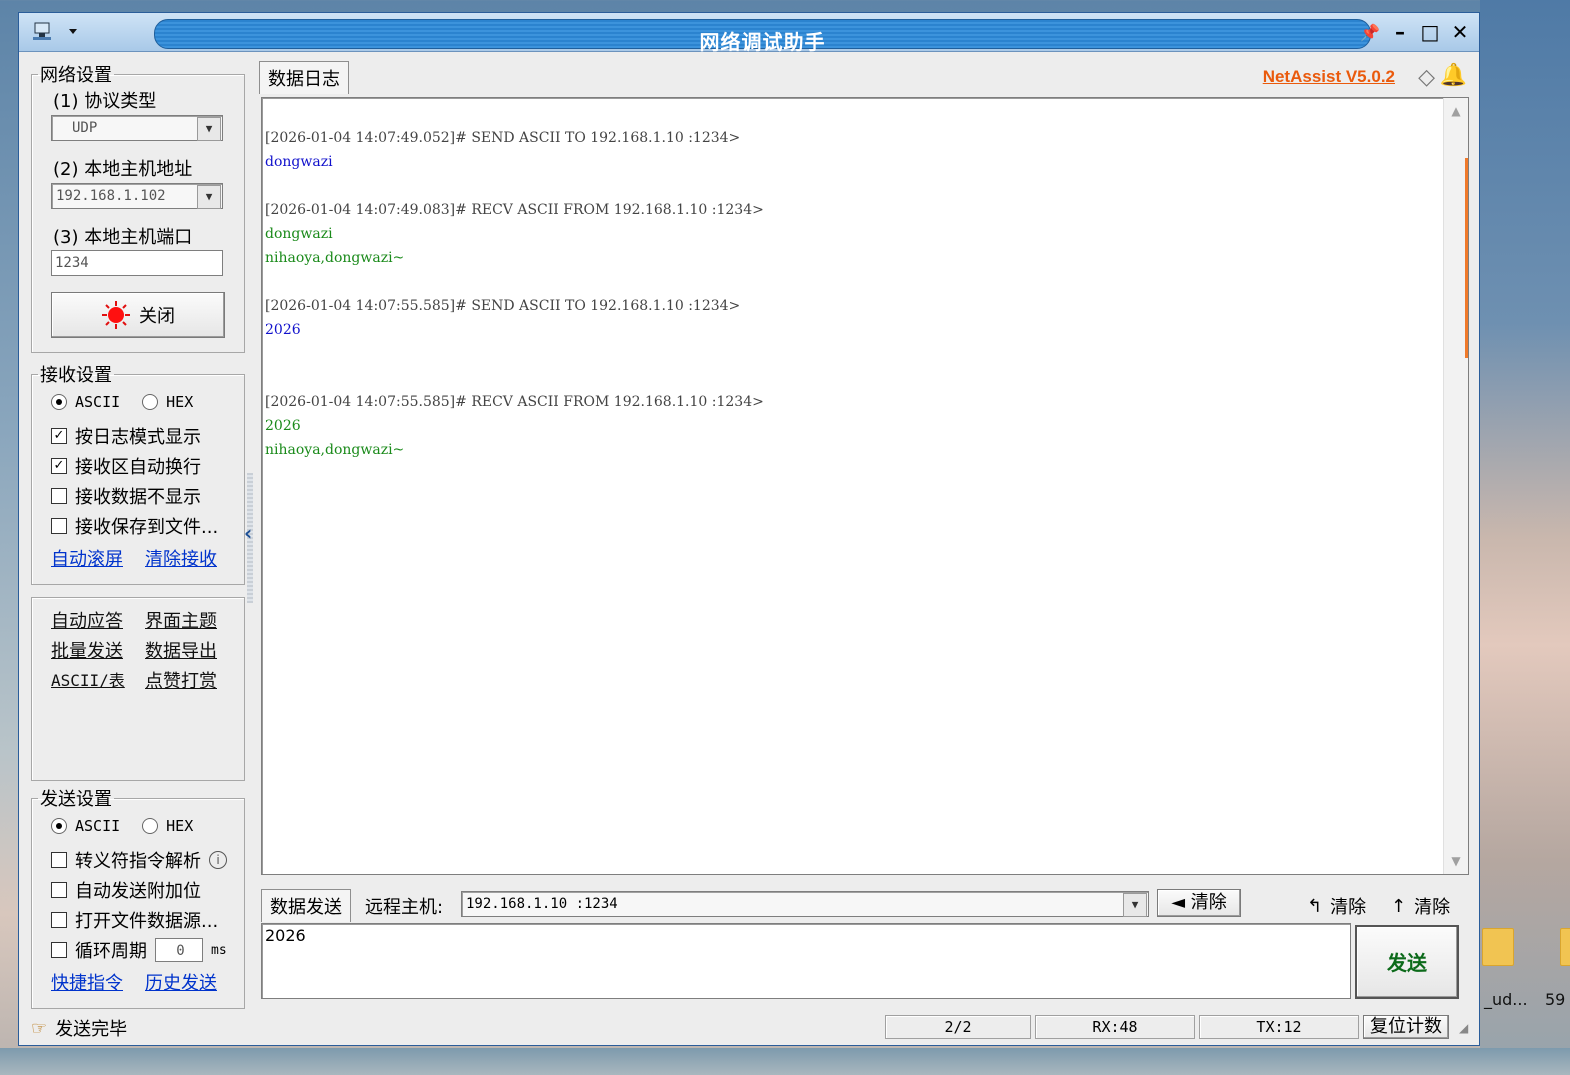  I want to click on clear-remote-label: 清除, so click(1208, 902).